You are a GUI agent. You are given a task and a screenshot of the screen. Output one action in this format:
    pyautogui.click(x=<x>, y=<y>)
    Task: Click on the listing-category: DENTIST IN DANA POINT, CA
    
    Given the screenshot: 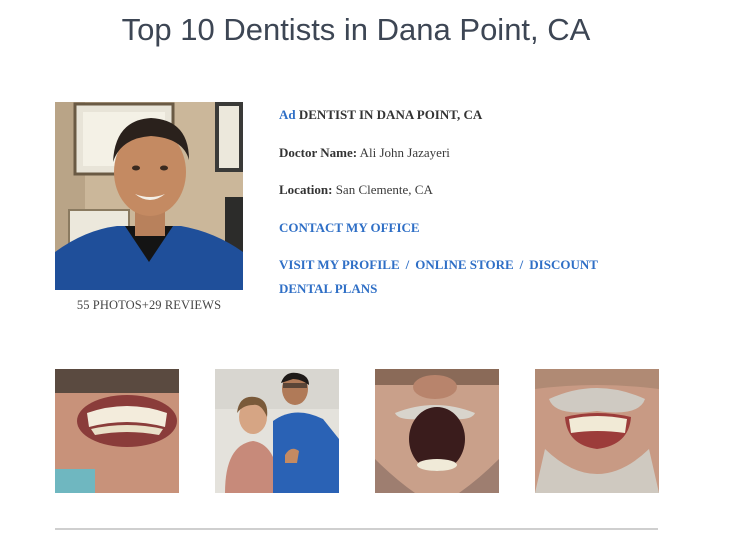 What is the action you would take?
    pyautogui.click(x=390, y=114)
    